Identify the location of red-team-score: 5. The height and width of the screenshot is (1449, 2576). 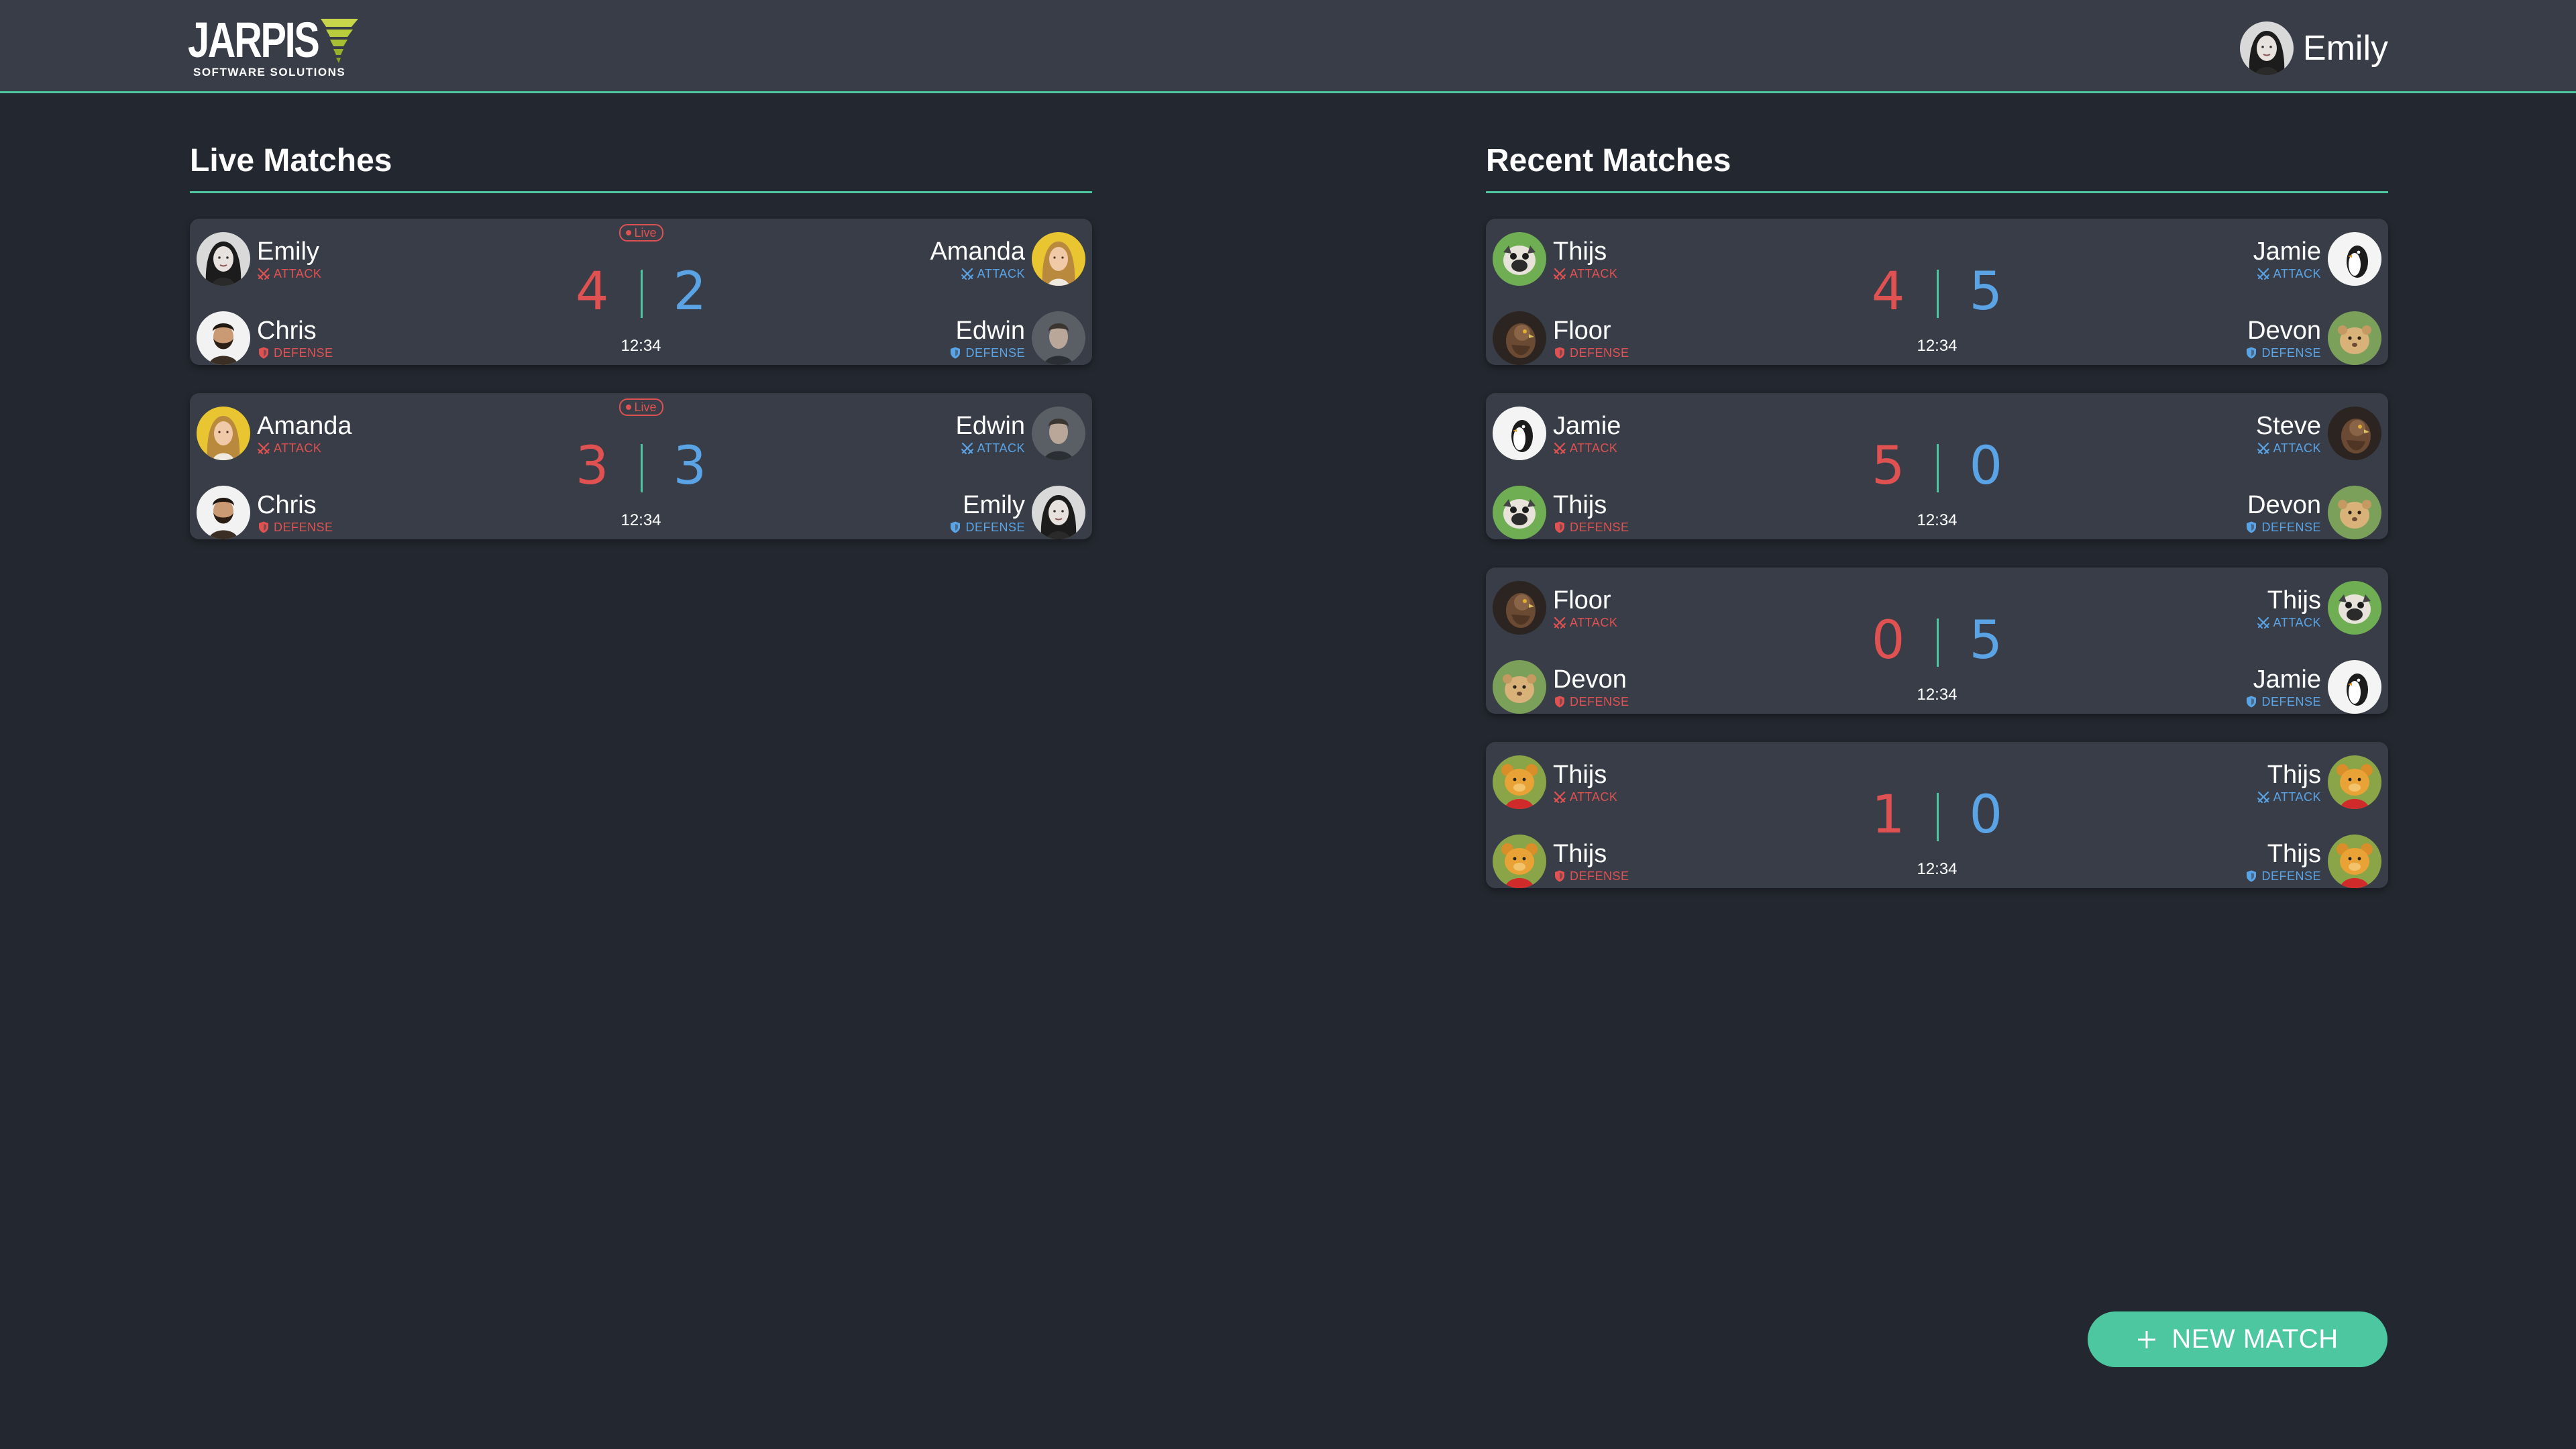
(1888, 466).